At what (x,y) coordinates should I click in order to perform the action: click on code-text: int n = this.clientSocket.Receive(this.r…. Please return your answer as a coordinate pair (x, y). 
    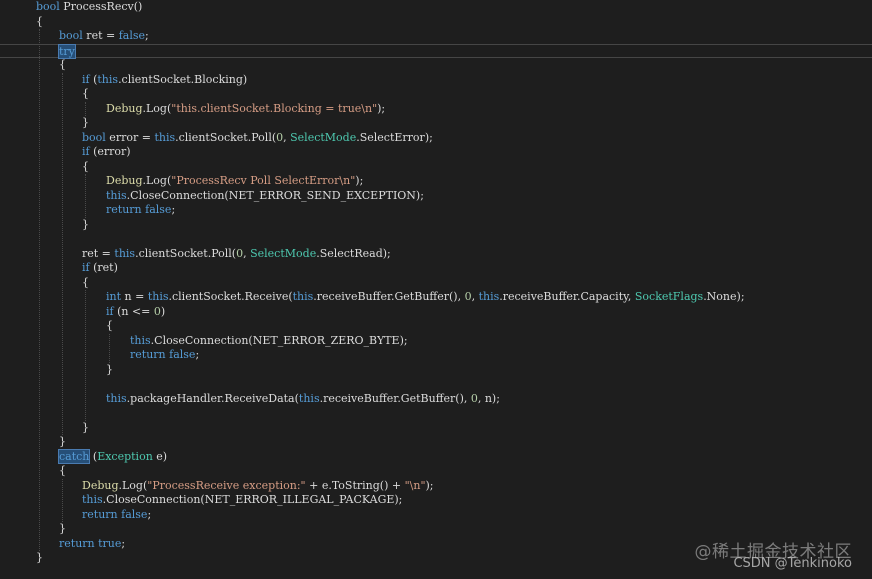
    Looking at the image, I should click on (425, 297).